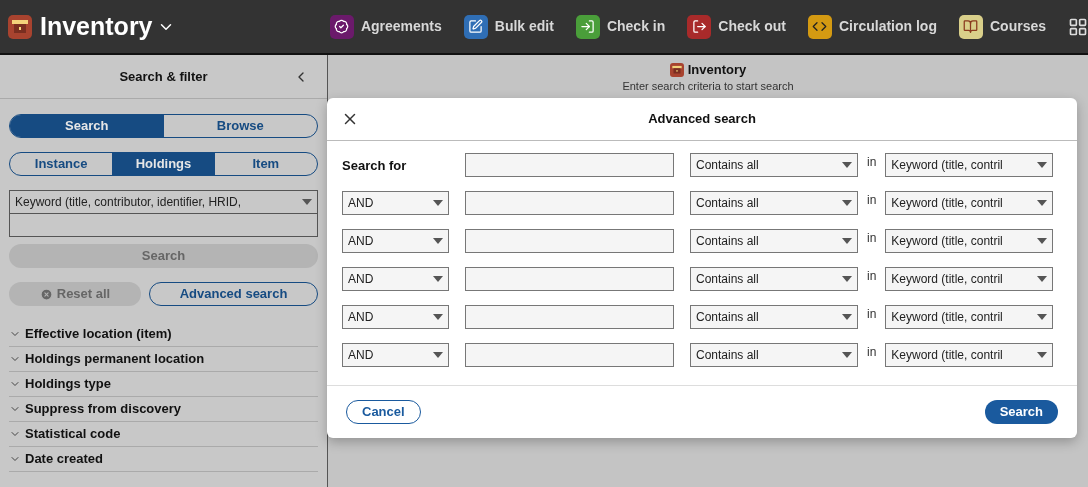 Image resolution: width=1088 pixels, height=487 pixels. Describe the element at coordinates (887, 26) in the screenshot. I see `app-link: Circulation log` at that location.